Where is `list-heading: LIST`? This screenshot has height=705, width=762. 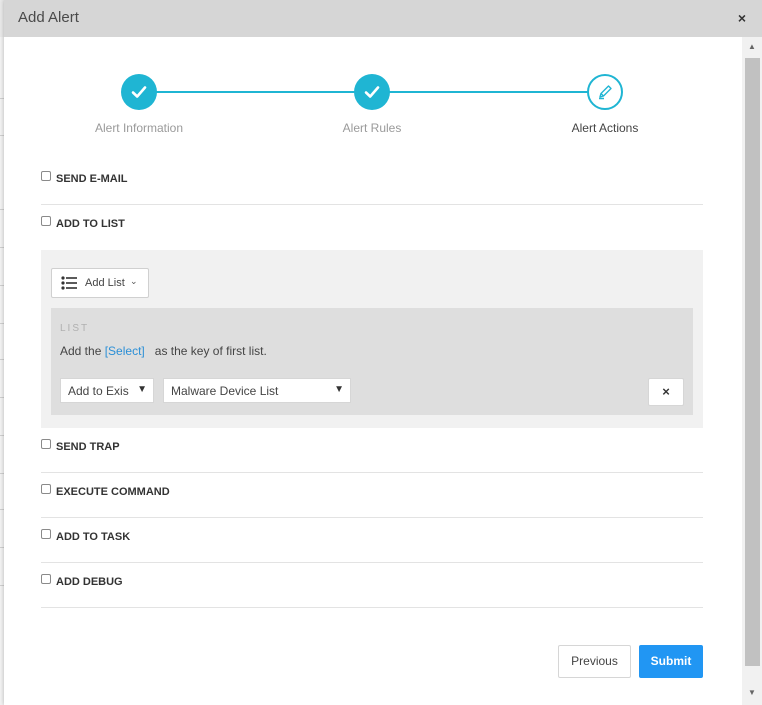 list-heading: LIST is located at coordinates (75, 328).